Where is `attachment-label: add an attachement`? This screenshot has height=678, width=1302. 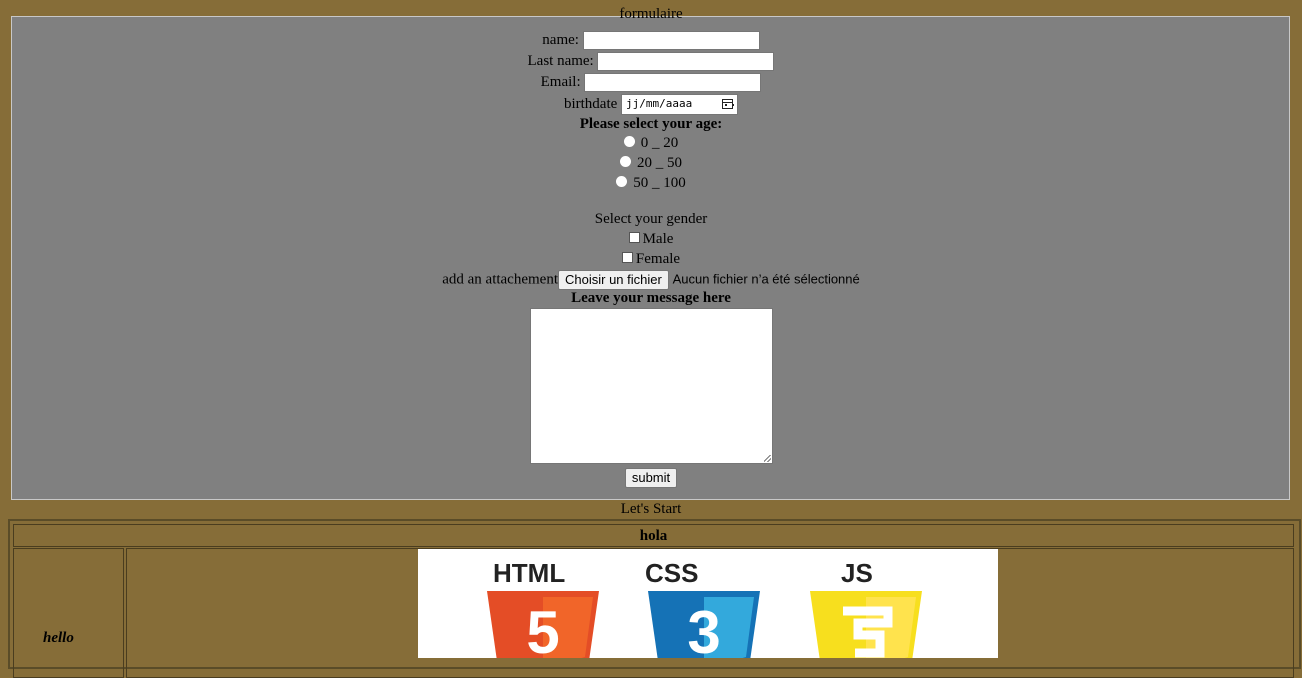
attachment-label: add an attachement is located at coordinates (500, 279).